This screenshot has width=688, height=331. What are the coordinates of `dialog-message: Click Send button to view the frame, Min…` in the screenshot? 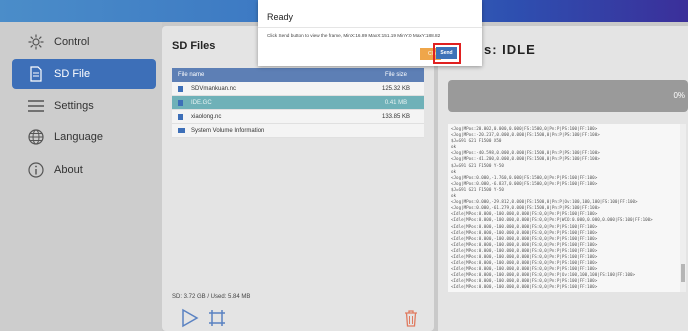 It's located at (354, 35).